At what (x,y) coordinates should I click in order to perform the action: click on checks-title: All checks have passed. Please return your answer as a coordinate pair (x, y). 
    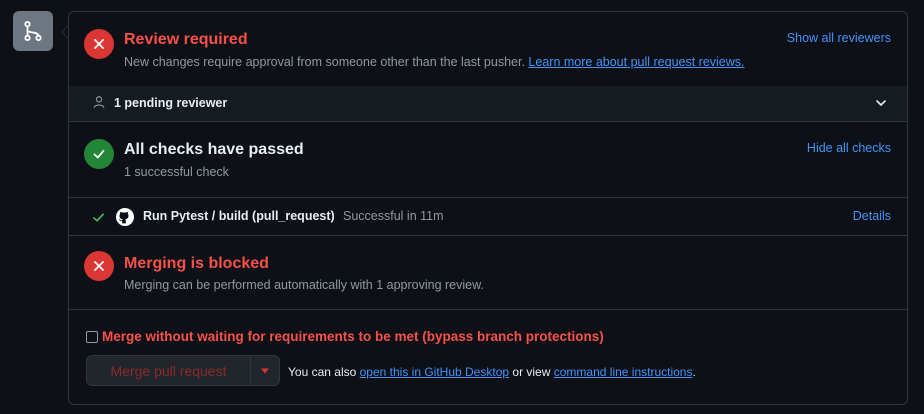
    Looking at the image, I should click on (214, 149).